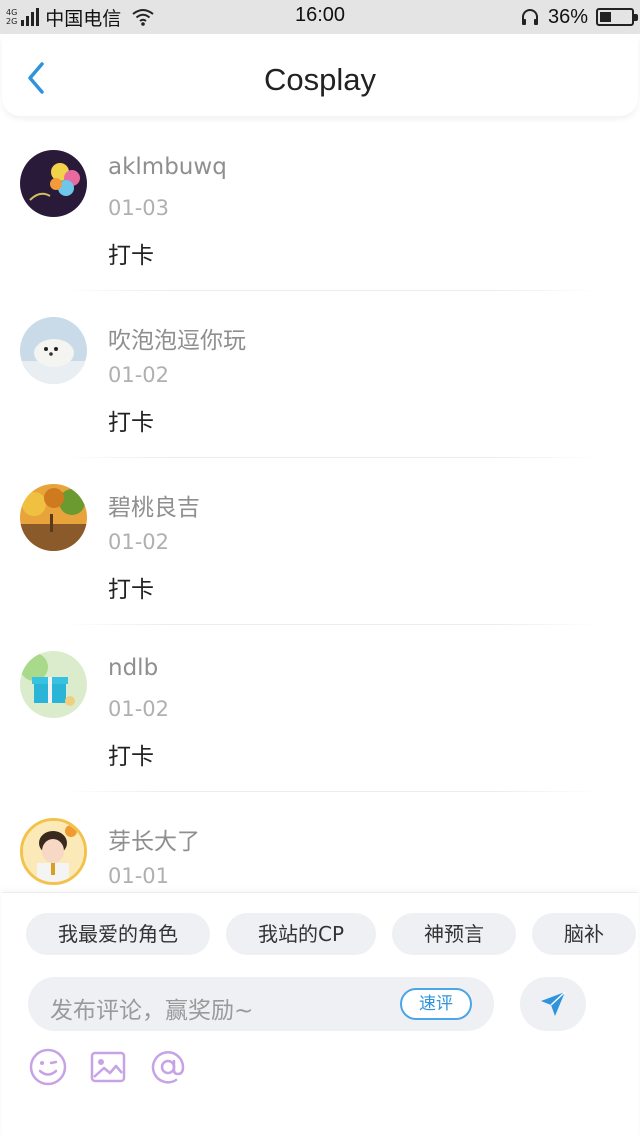 The width and height of the screenshot is (640, 1138). I want to click on quick-tag-imagination: 脑补, so click(584, 934).